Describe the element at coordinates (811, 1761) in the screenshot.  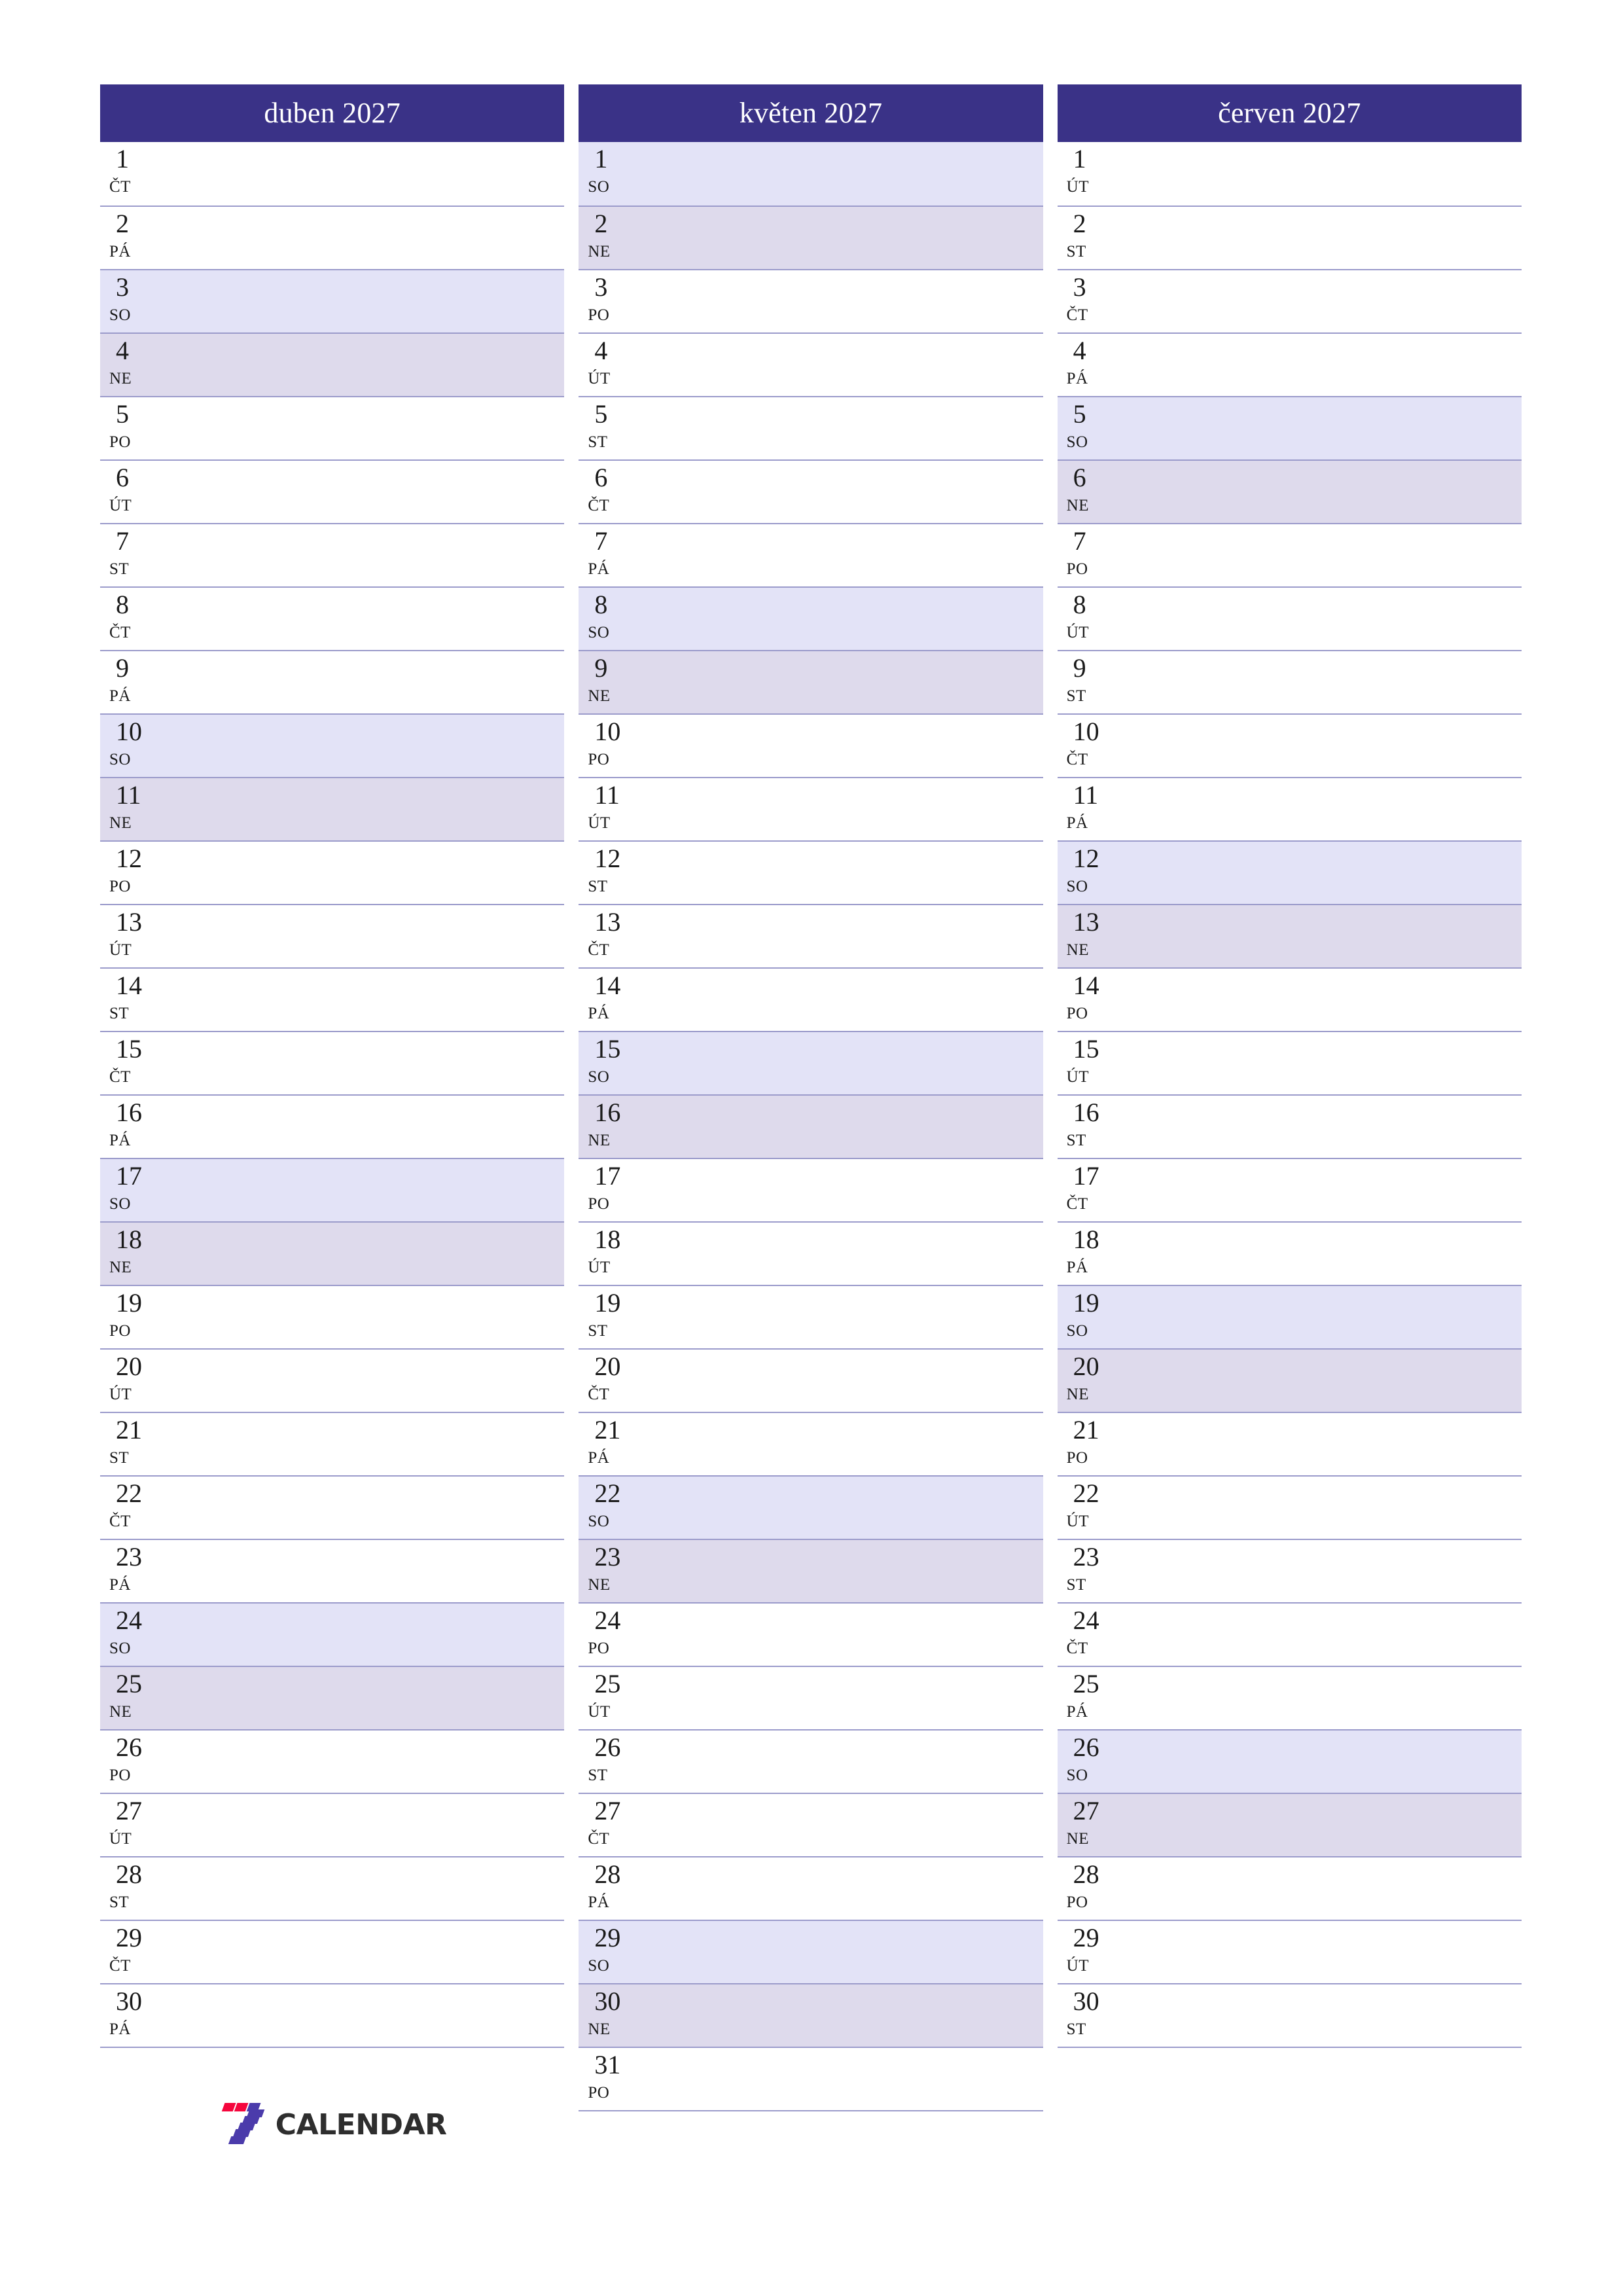
I see `day-row: 26 ST` at that location.